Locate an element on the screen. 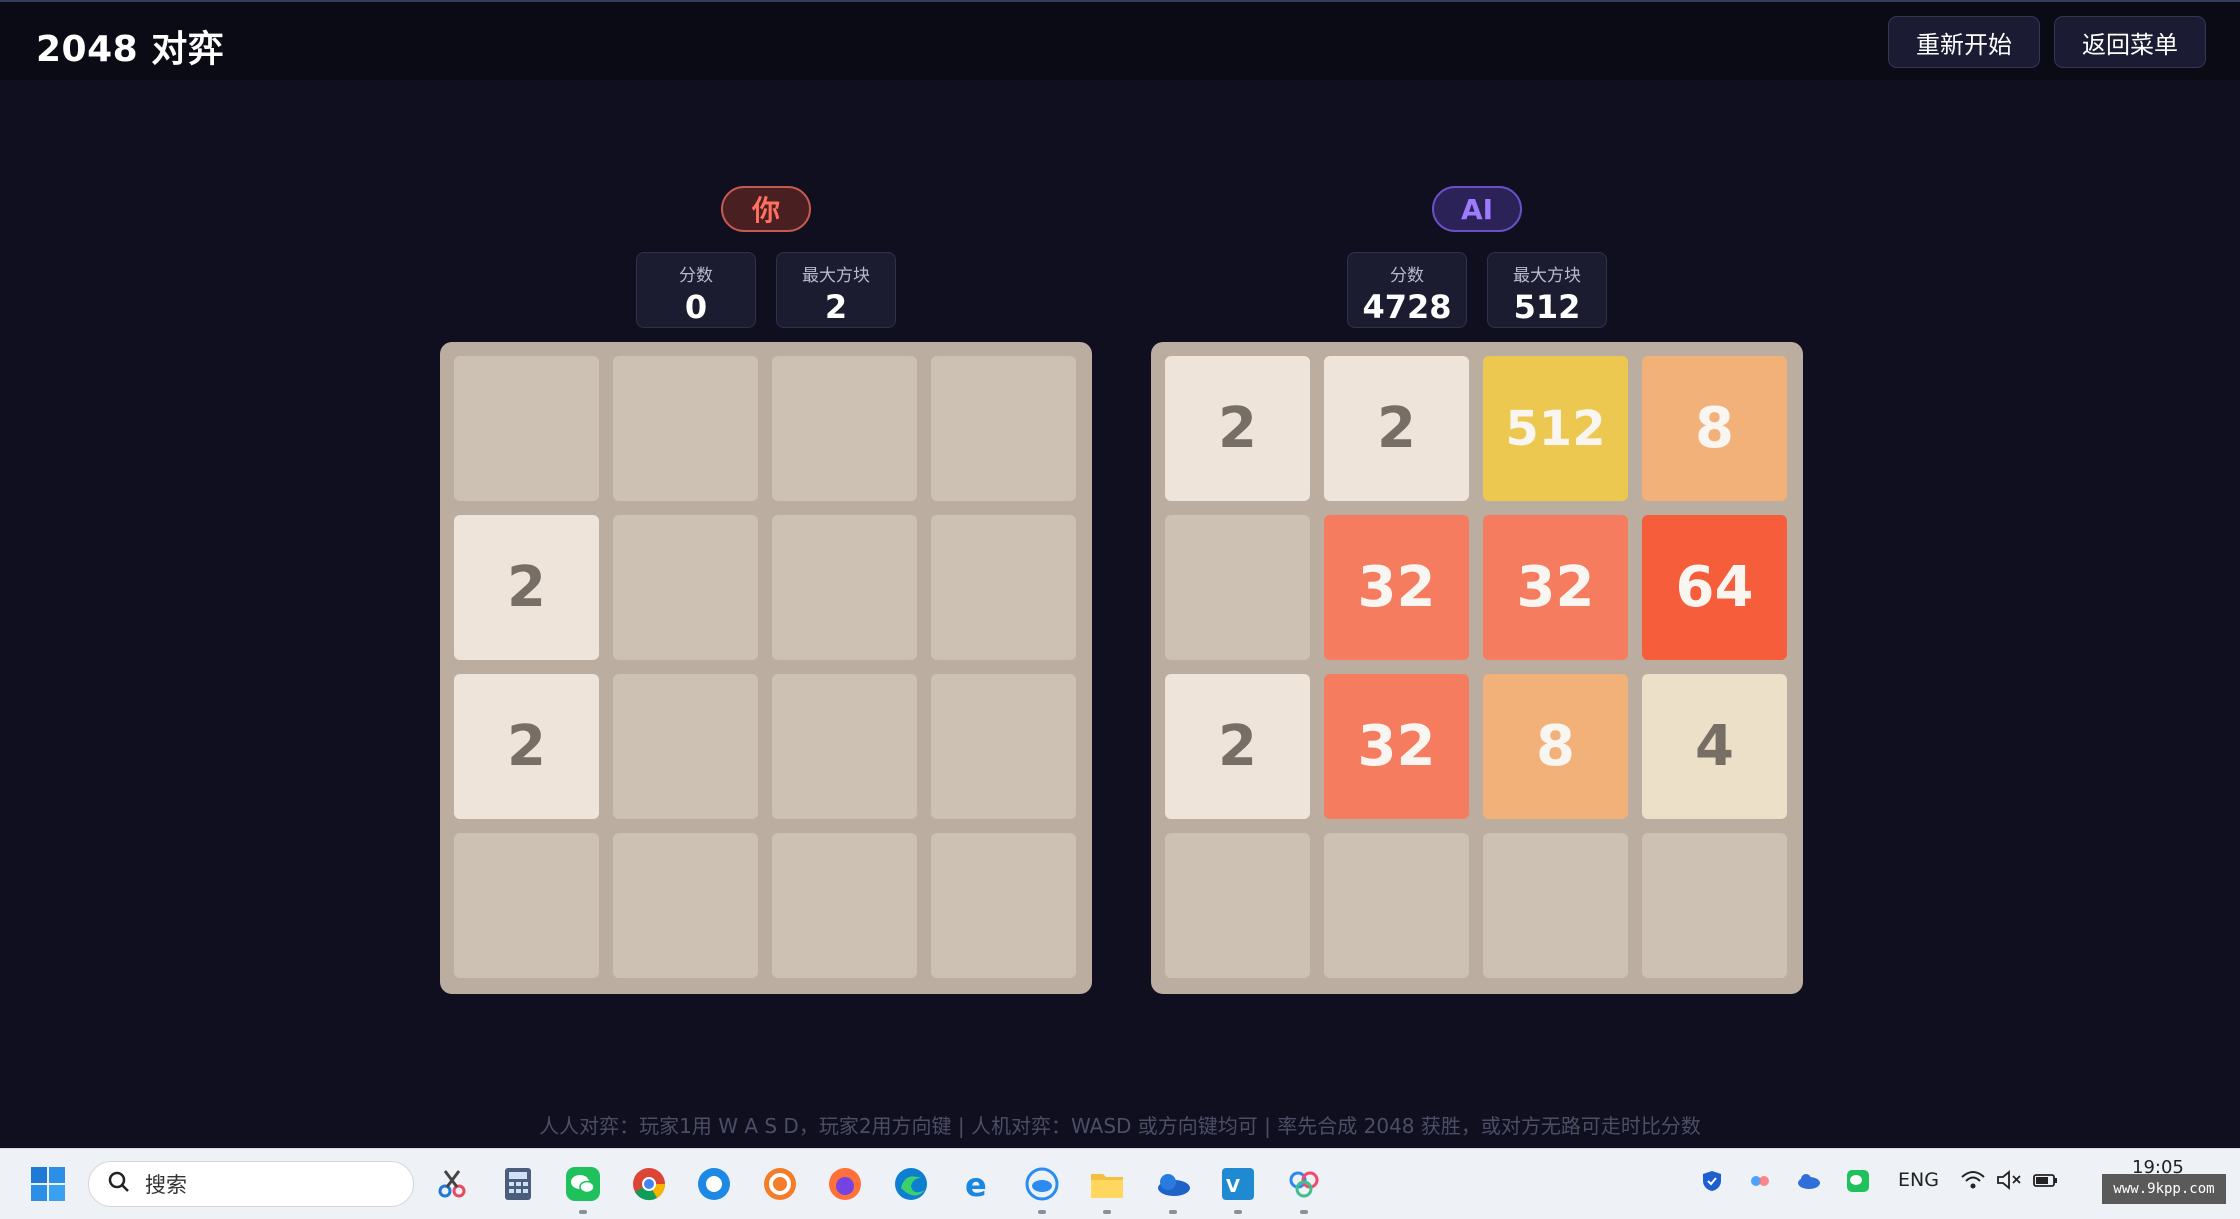  tile-64: 64 is located at coordinates (1714, 587).